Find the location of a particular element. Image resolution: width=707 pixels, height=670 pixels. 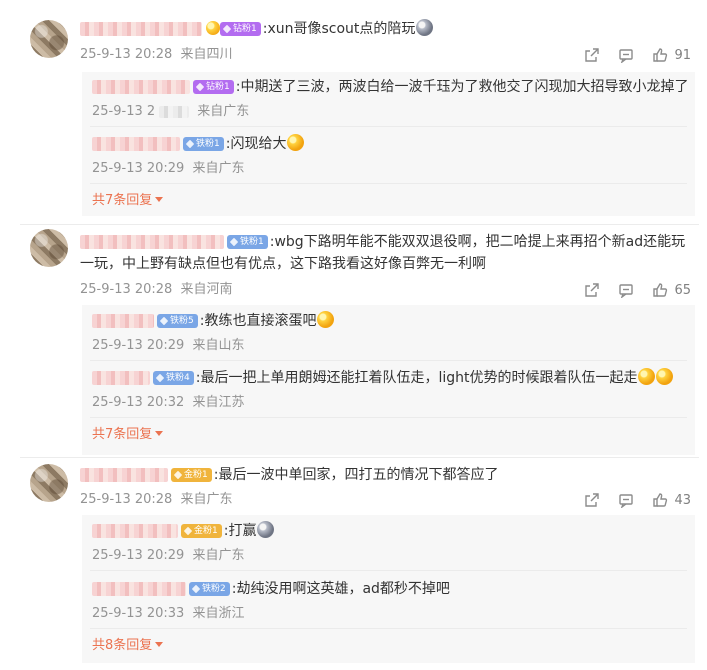

comment-meta: 25-9-13 20:28 来自广东 is located at coordinates (158, 500).